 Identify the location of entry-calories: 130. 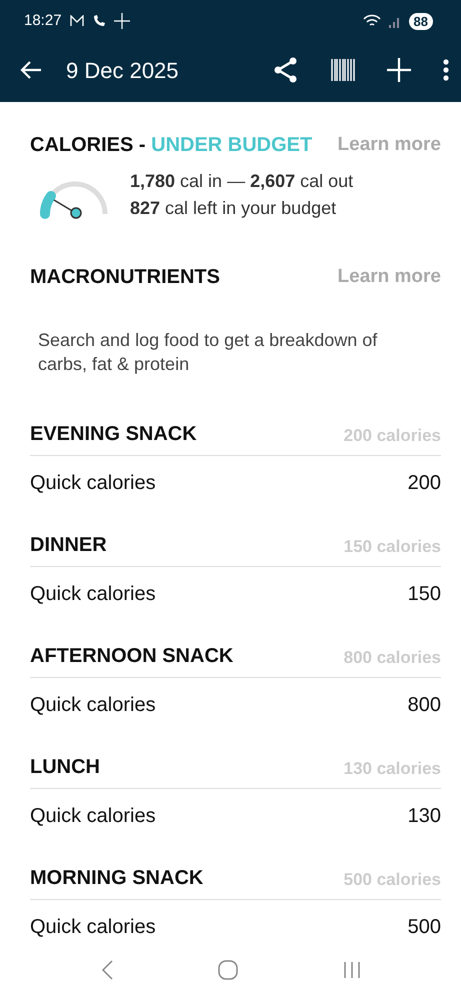
(424, 816).